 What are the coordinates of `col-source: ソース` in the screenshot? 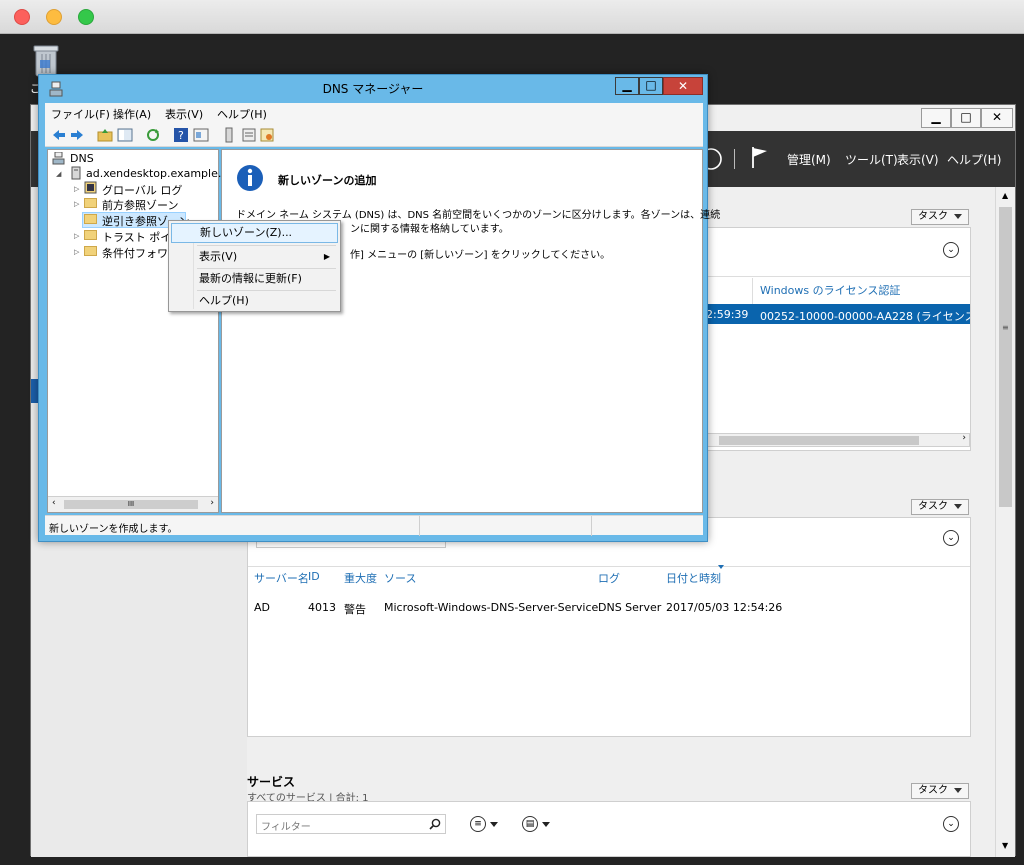 It's located at (400, 578).